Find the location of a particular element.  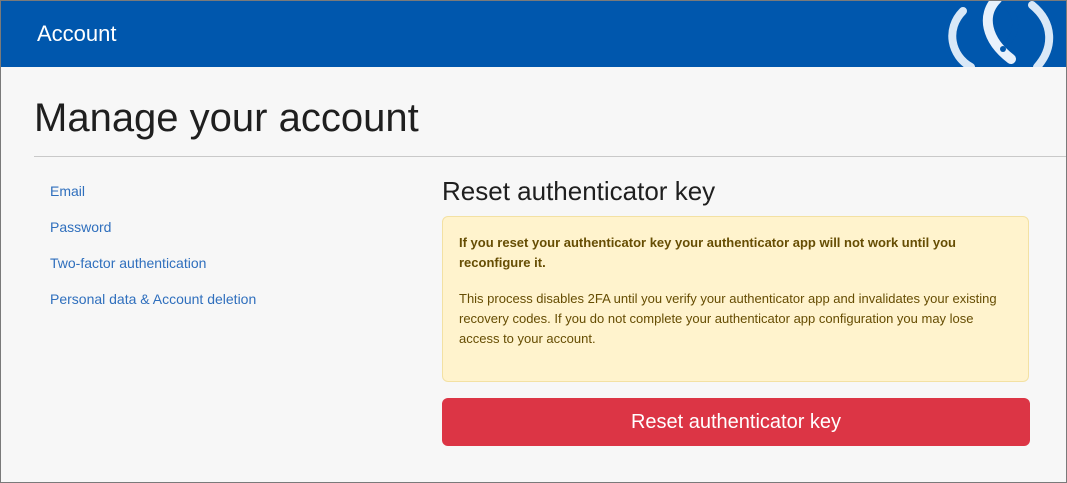

page-divider is located at coordinates (550, 156).